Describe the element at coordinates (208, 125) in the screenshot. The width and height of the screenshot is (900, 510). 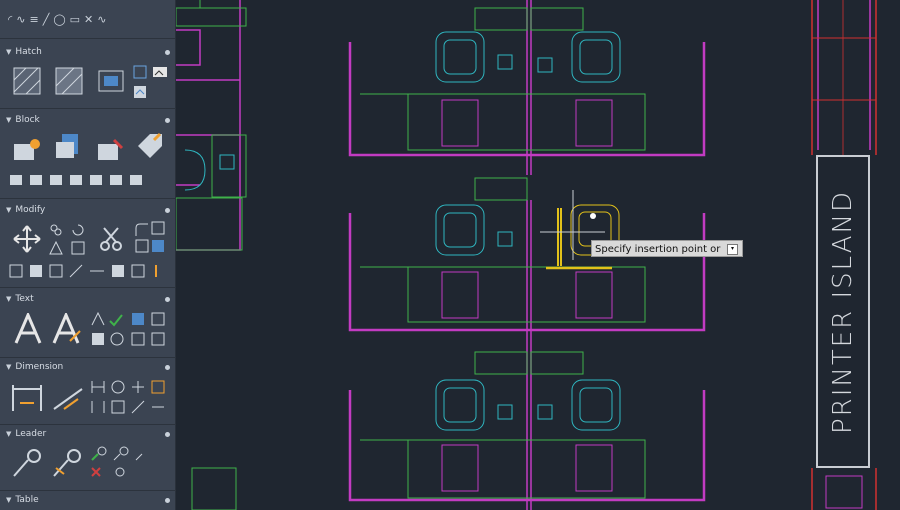
I see `left-walls` at that location.